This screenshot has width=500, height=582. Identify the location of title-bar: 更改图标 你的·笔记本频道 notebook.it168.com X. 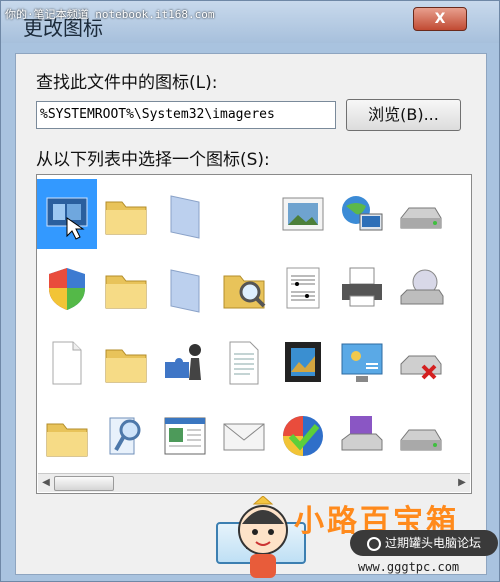
(250, 22).